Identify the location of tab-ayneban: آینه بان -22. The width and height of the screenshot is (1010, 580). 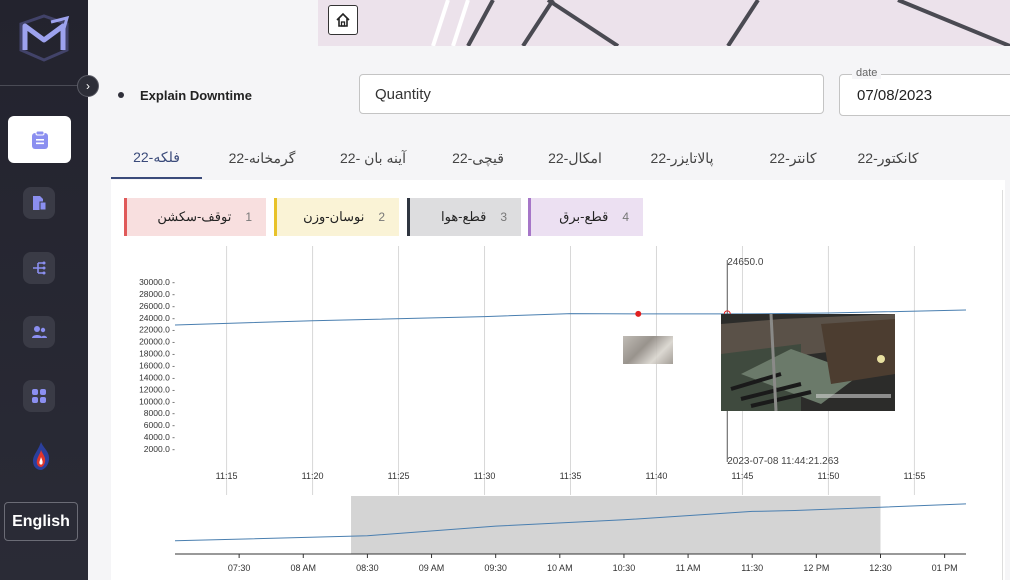
(373, 158).